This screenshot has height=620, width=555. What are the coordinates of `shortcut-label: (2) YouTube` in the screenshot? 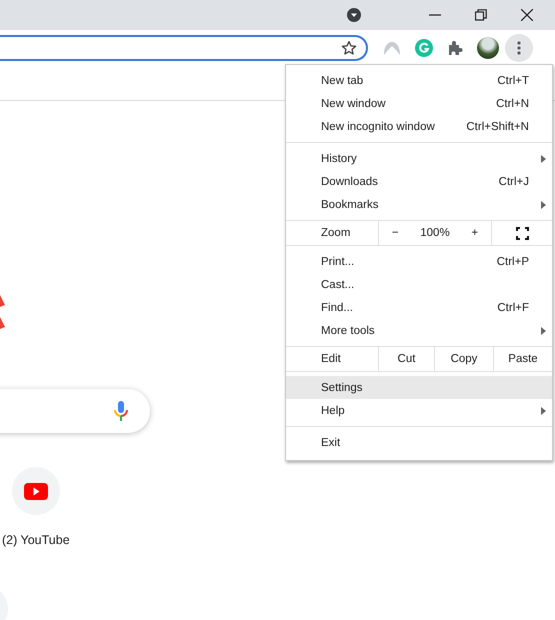 It's located at (36, 540).